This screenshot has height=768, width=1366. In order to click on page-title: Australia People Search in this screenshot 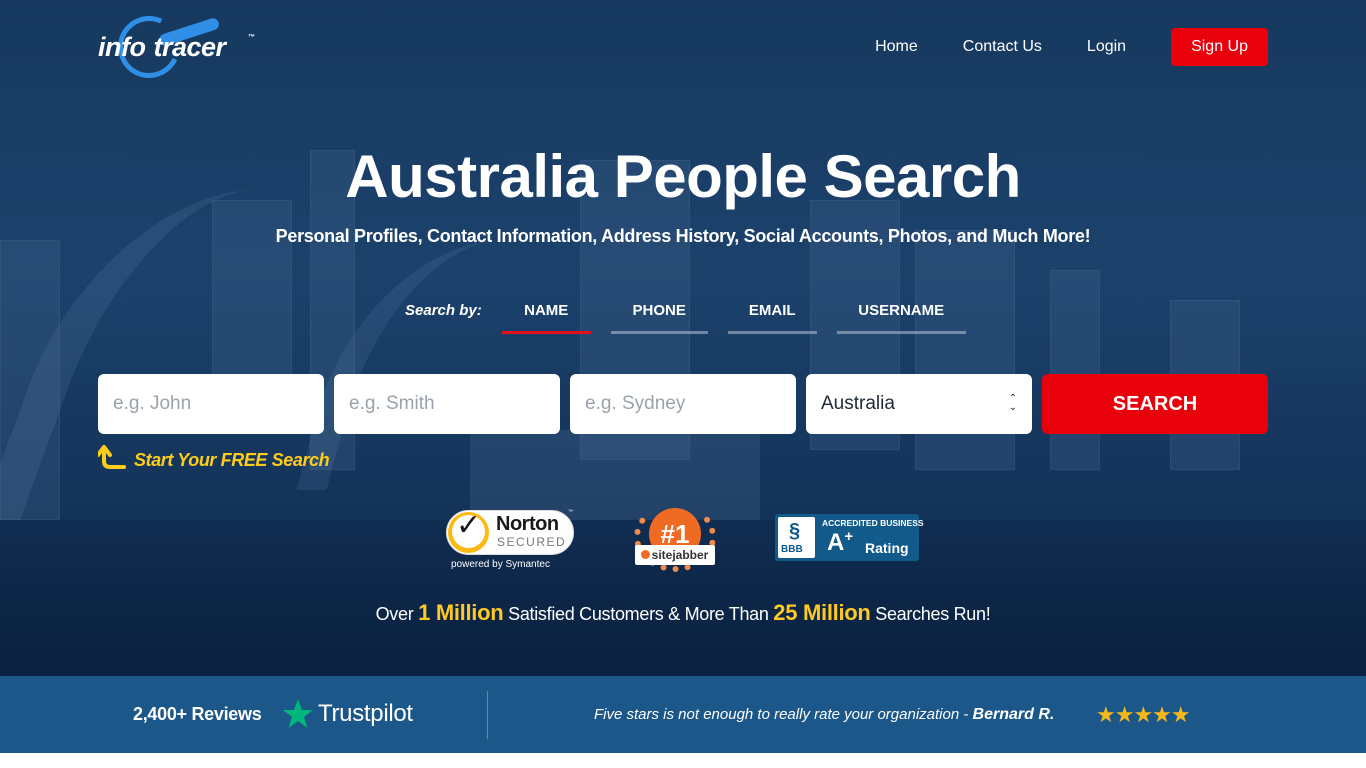, I will do `click(683, 176)`.